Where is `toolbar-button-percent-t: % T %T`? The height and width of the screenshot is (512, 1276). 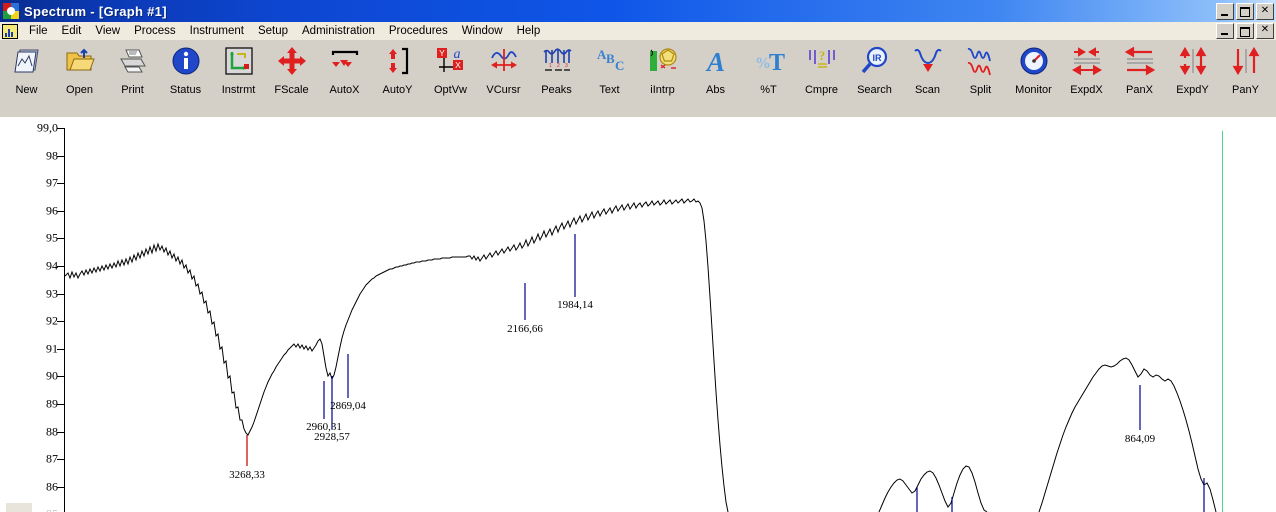
toolbar-button-percent-t: % T %T is located at coordinates (768, 79).